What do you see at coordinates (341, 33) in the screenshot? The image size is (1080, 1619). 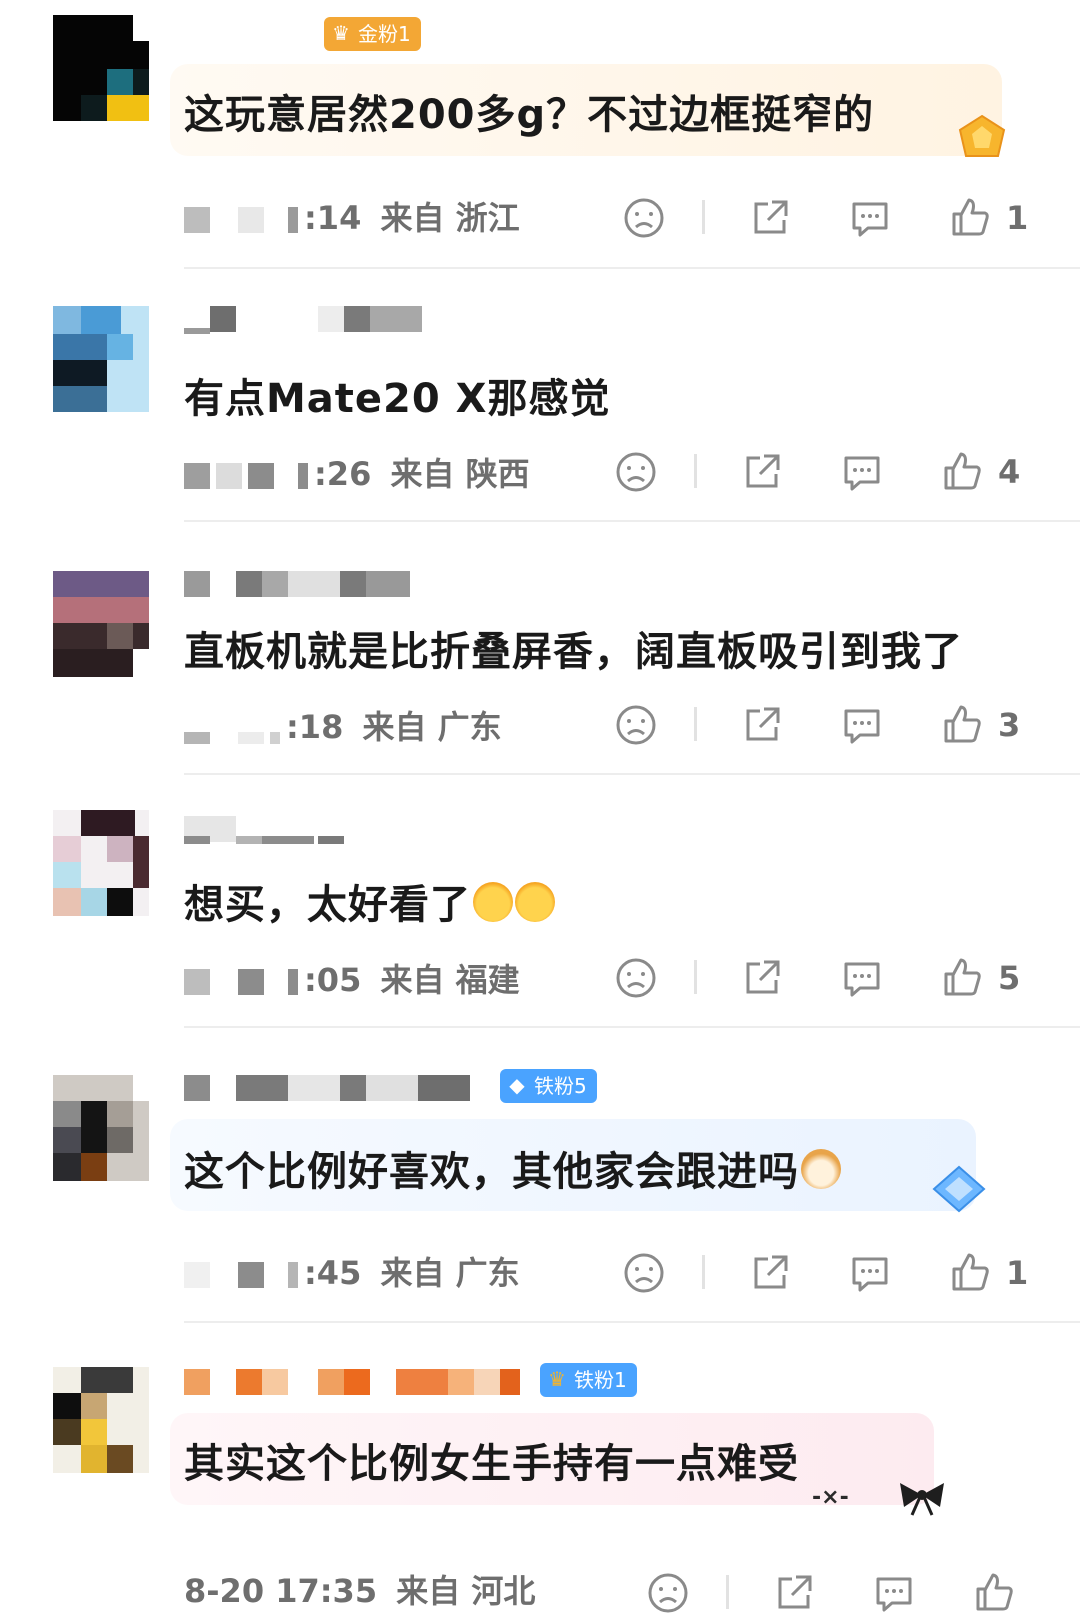 I see `crown-icon: ♛` at bounding box center [341, 33].